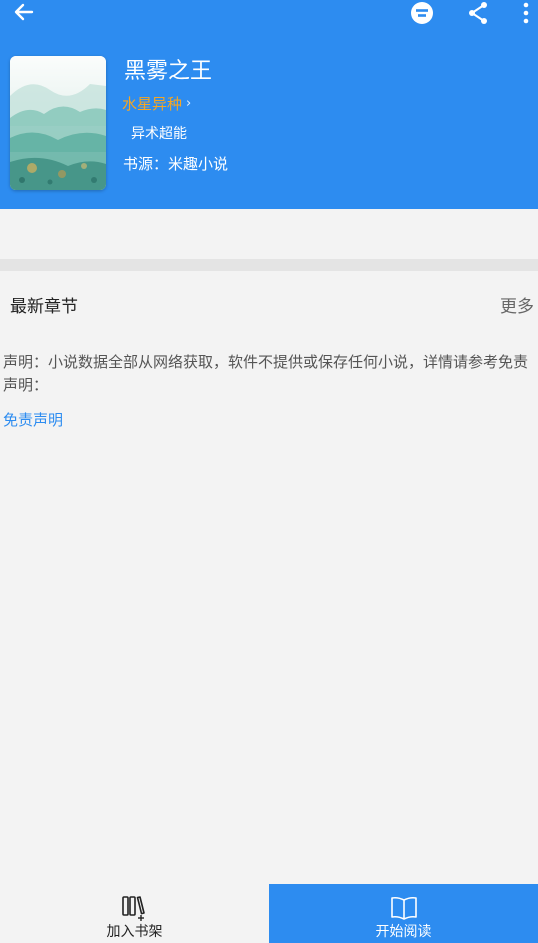 This screenshot has width=538, height=943. What do you see at coordinates (175, 163) in the screenshot?
I see `book-source: 书源：米趣小说` at bounding box center [175, 163].